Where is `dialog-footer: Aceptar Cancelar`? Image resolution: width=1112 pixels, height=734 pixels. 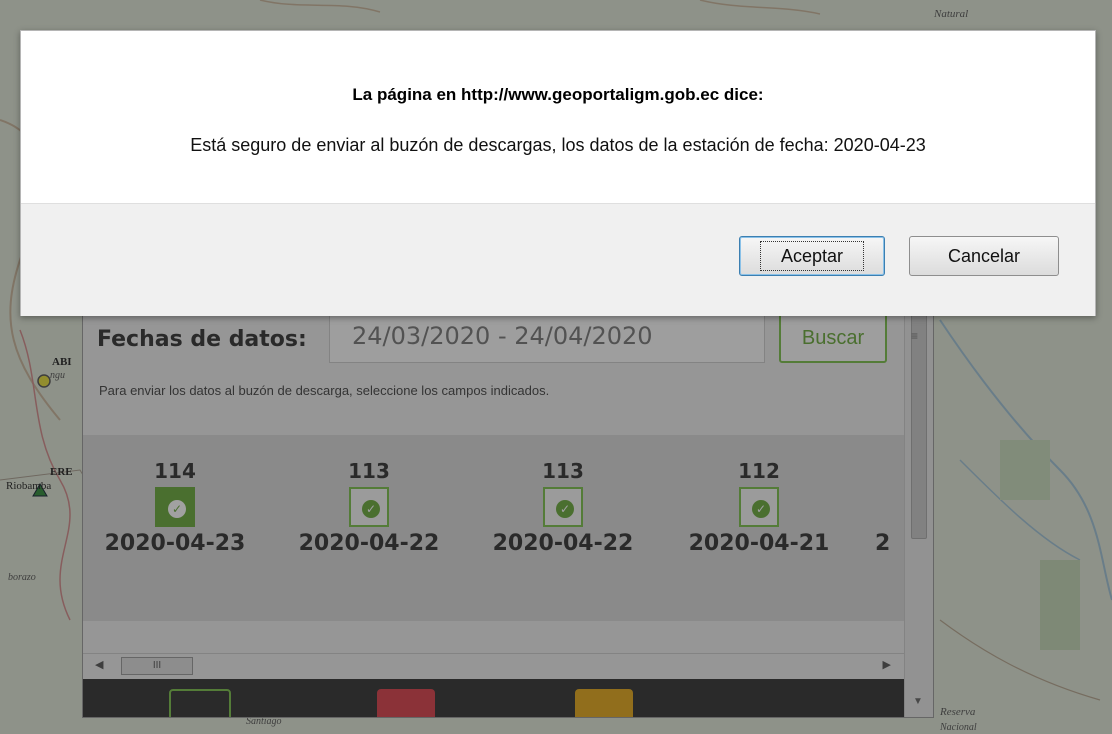
dialog-footer: Aceptar Cancelar is located at coordinates (558, 259).